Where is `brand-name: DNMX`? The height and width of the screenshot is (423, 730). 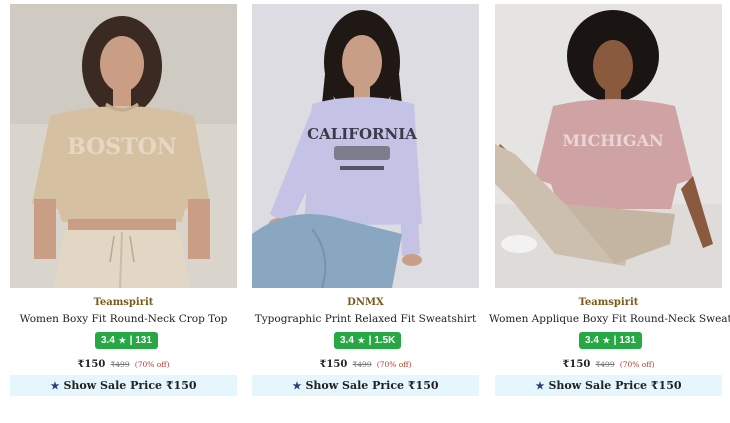
brand-name: DNMX is located at coordinates (365, 302).